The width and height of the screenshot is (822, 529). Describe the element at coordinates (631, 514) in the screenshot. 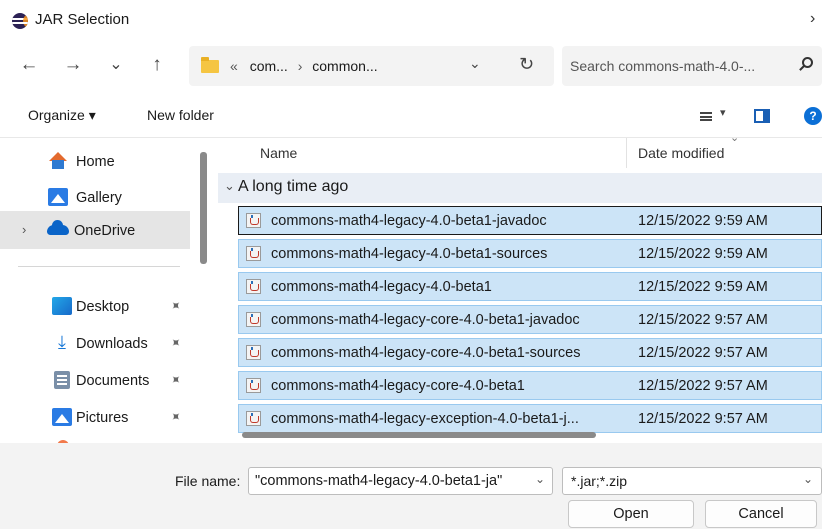

I see `open-button: Open` at that location.